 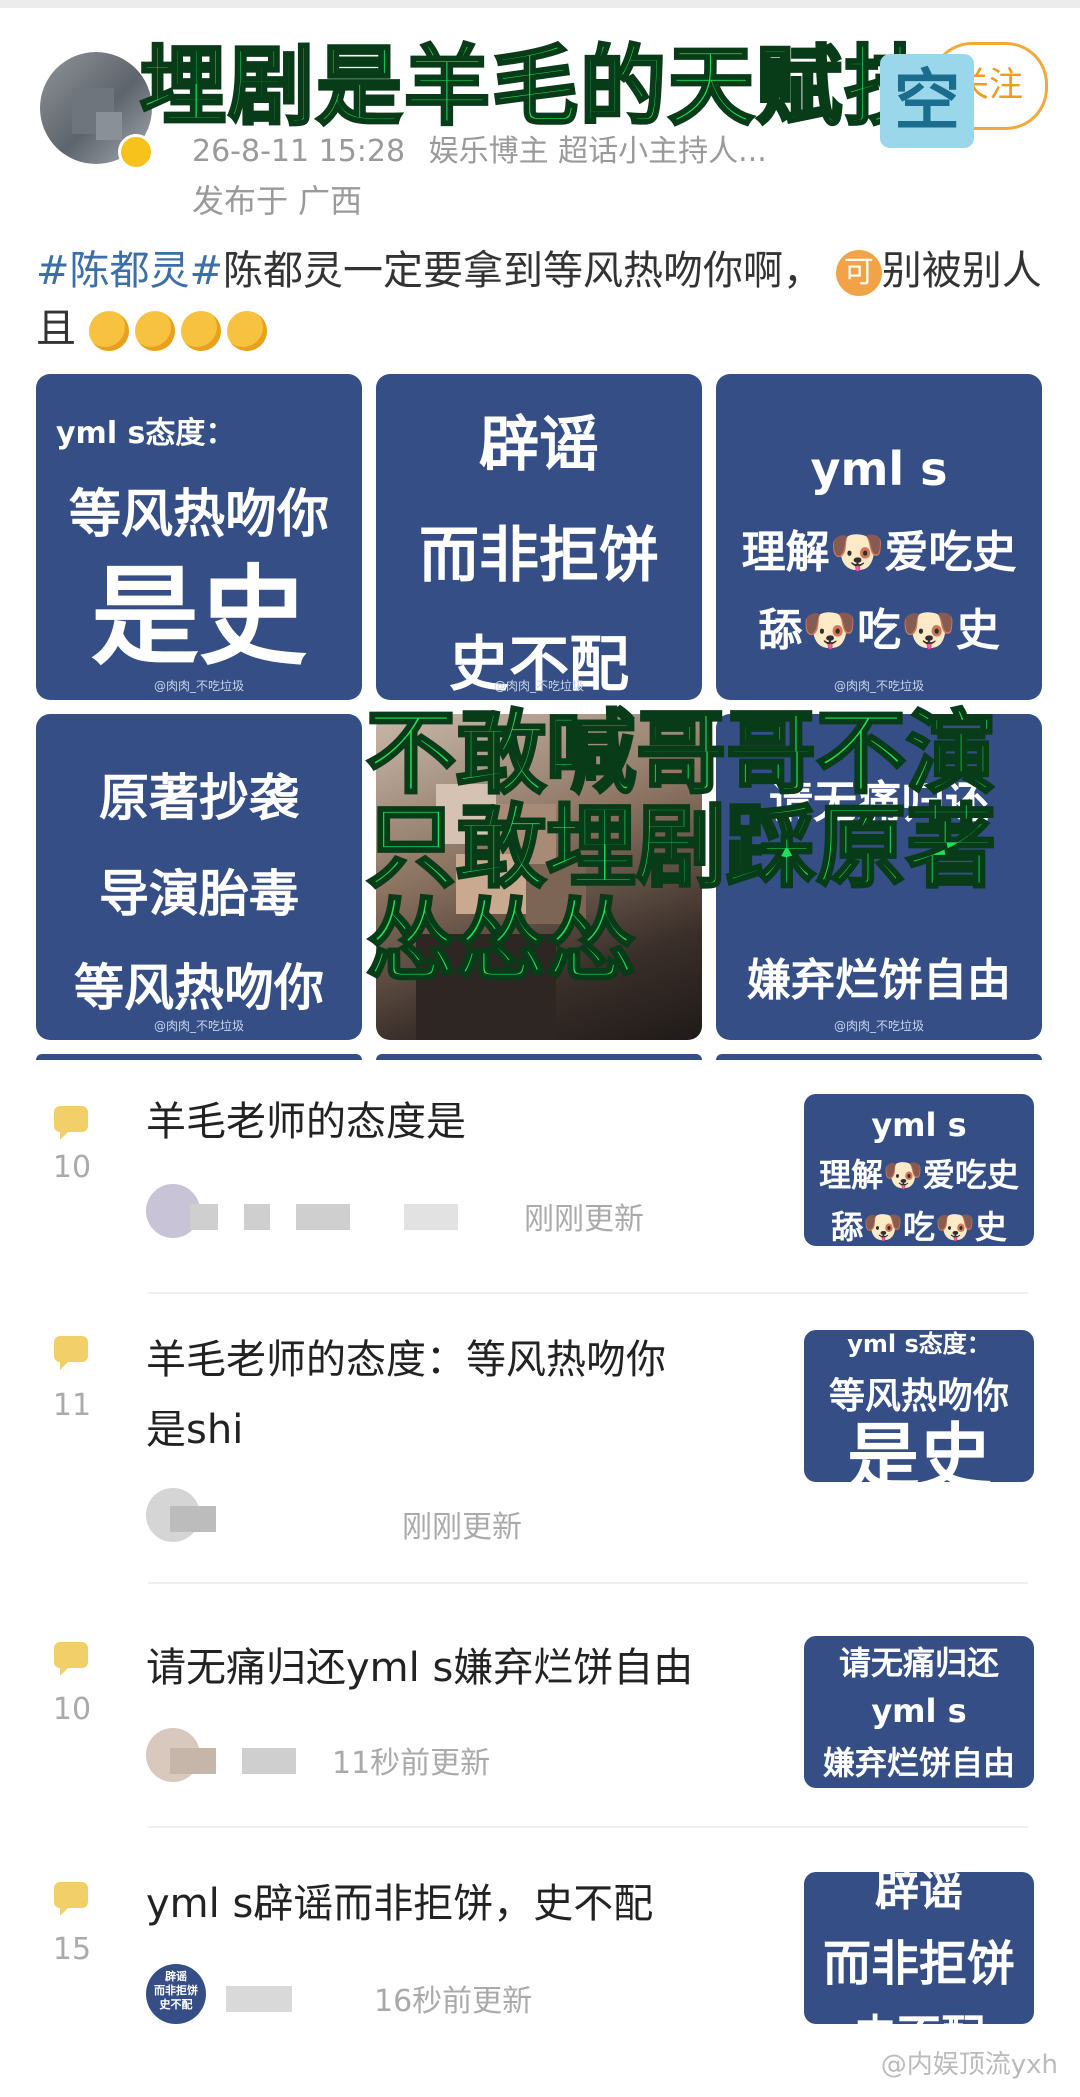 What do you see at coordinates (879, 980) in the screenshot?
I see `tile-text: 嫌弃烂饼自由` at bounding box center [879, 980].